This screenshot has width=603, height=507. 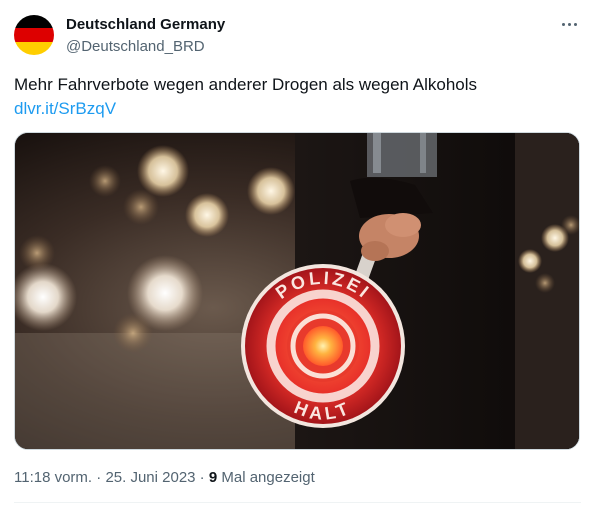 I want to click on tweet-link: dlvr.it/SrBzqV, so click(x=65, y=108).